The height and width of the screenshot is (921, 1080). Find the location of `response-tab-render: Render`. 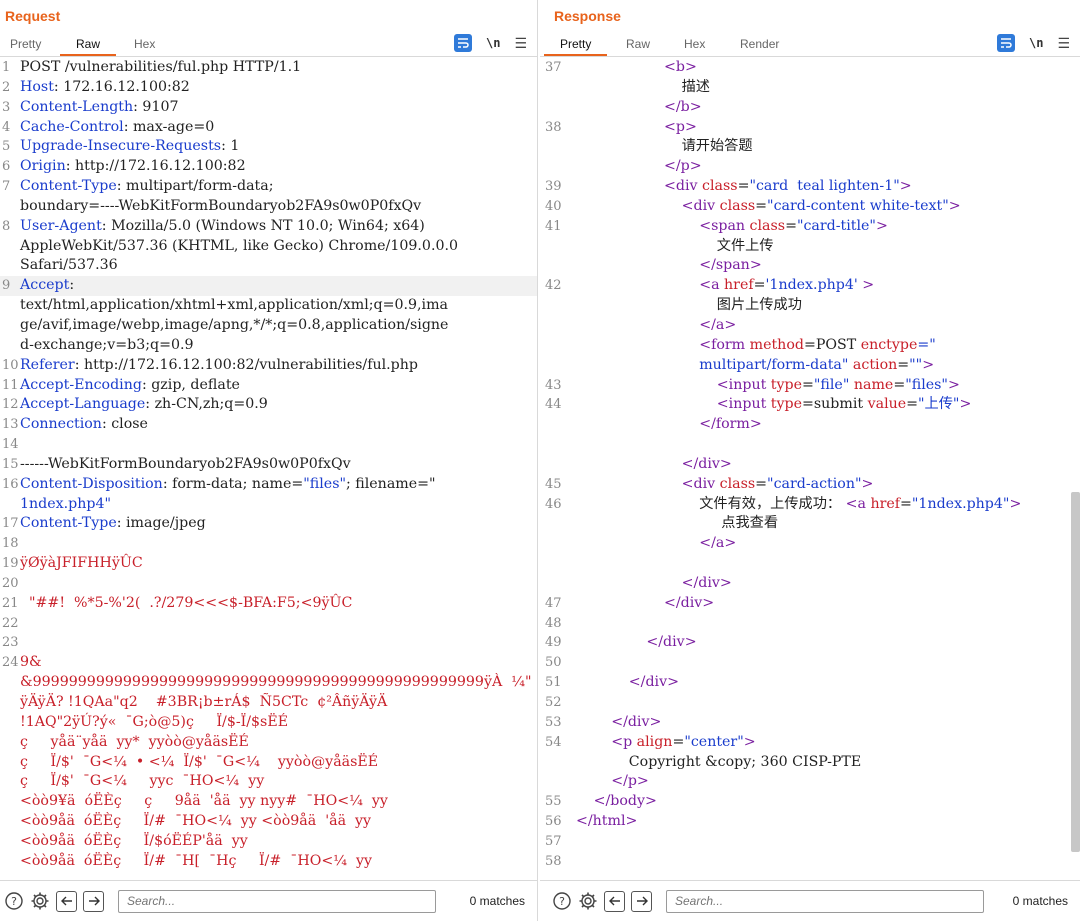

response-tab-render: Render is located at coordinates (759, 44).